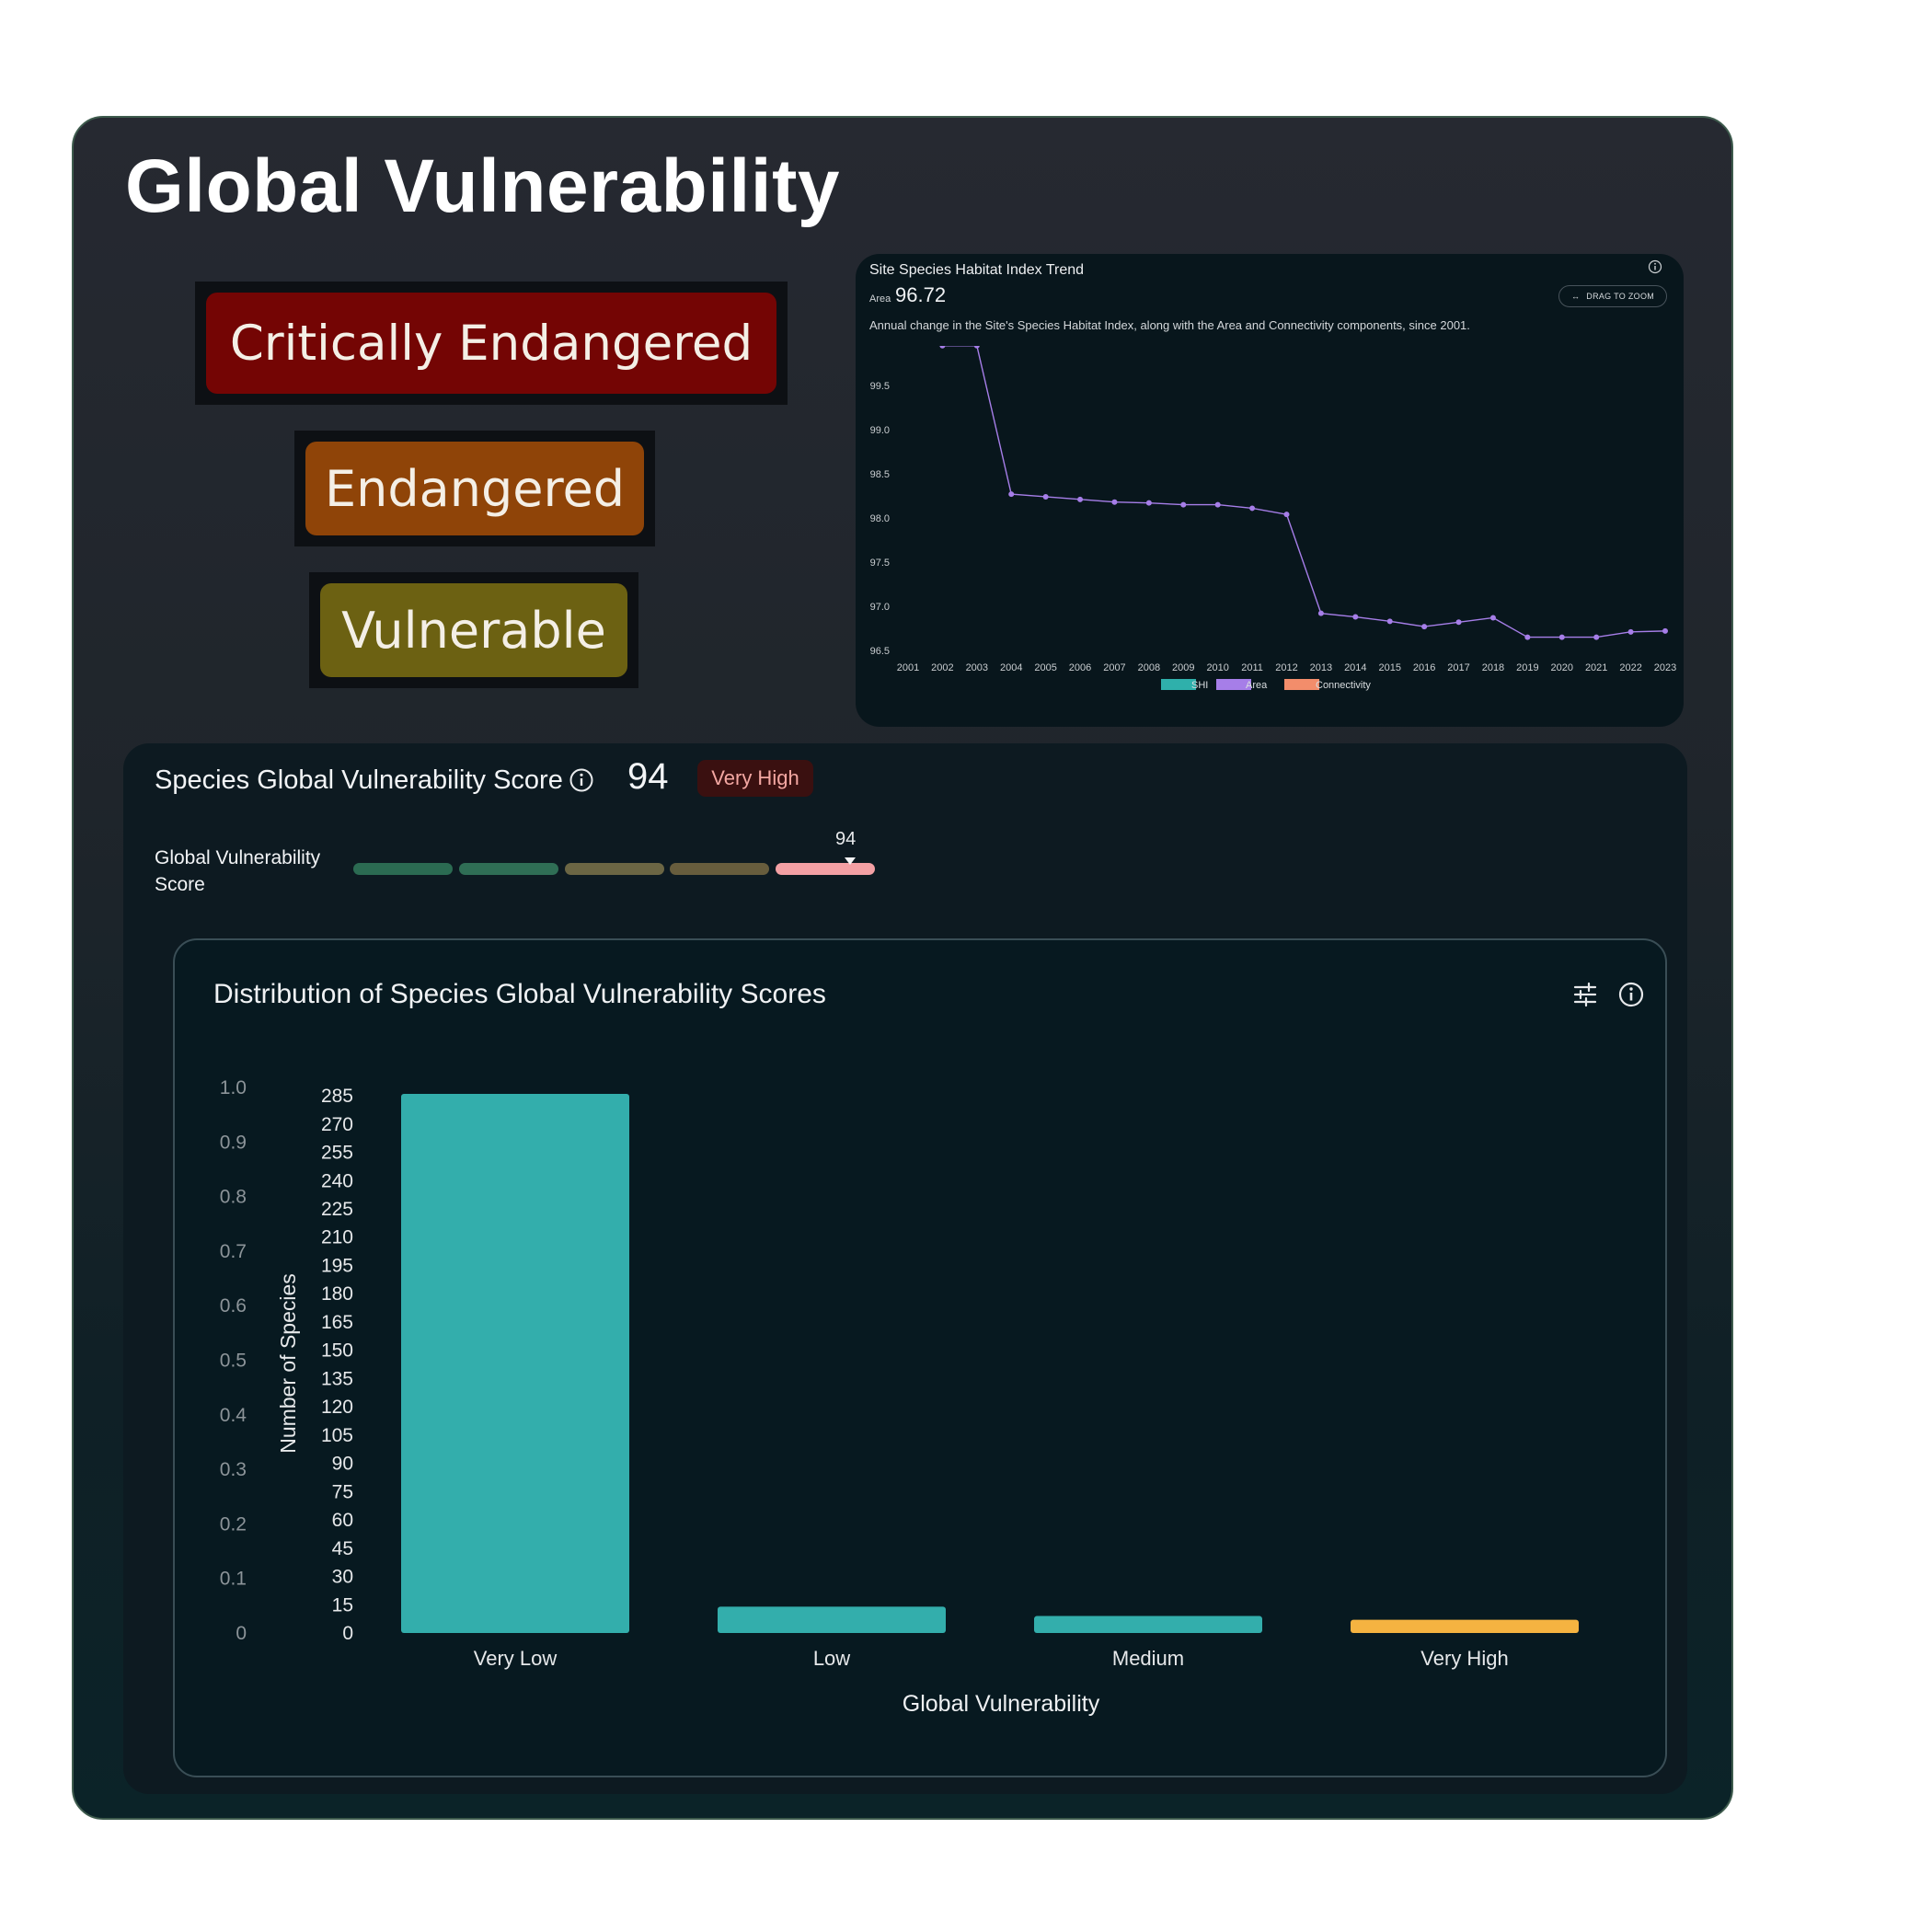 This screenshot has height=1932, width=1932. Describe the element at coordinates (288, 1363) in the screenshot. I see `y-axis-label: Number of Species` at that location.